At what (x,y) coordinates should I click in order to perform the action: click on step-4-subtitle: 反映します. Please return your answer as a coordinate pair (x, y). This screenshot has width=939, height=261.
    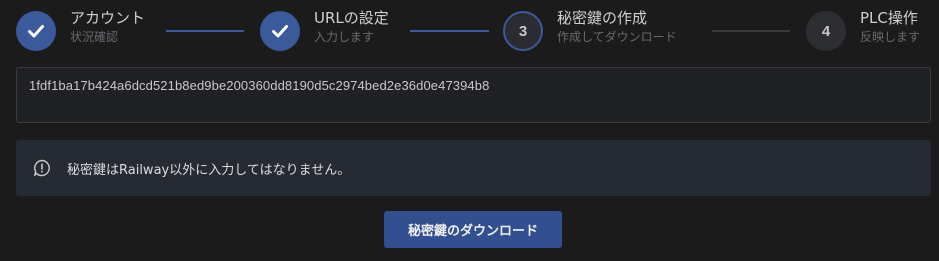
    Looking at the image, I should click on (890, 37).